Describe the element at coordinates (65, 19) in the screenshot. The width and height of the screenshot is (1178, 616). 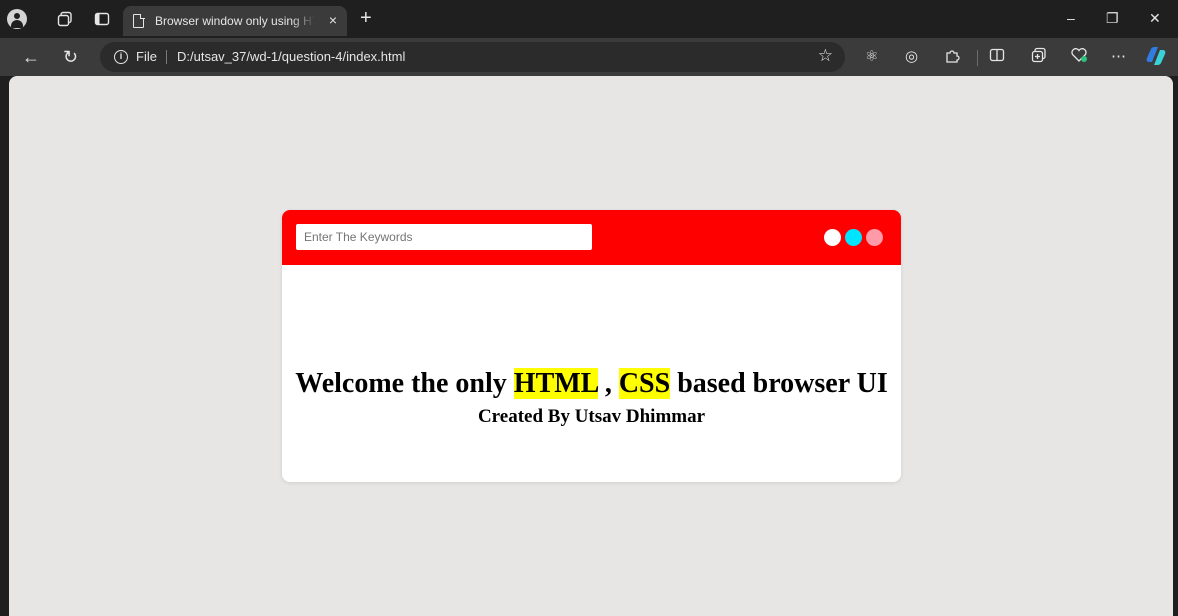
I see `workspaces-icon` at that location.